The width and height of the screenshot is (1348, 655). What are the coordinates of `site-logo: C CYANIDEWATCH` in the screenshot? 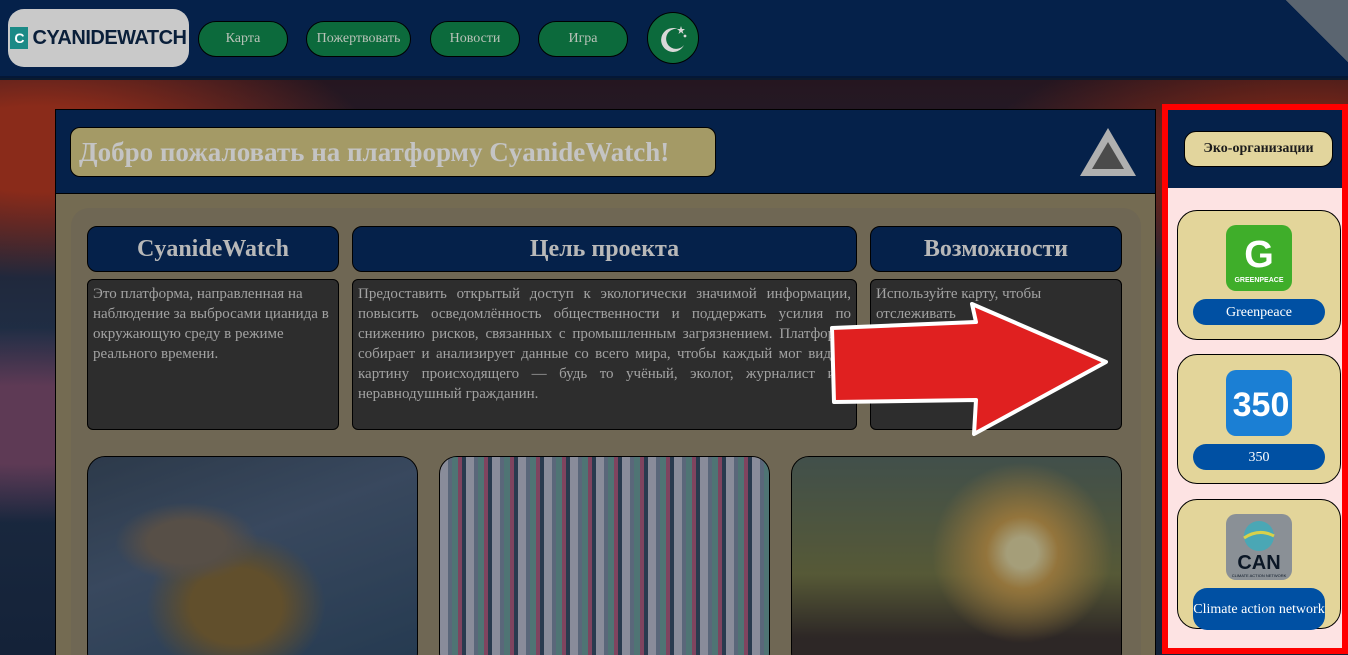 It's located at (98, 38).